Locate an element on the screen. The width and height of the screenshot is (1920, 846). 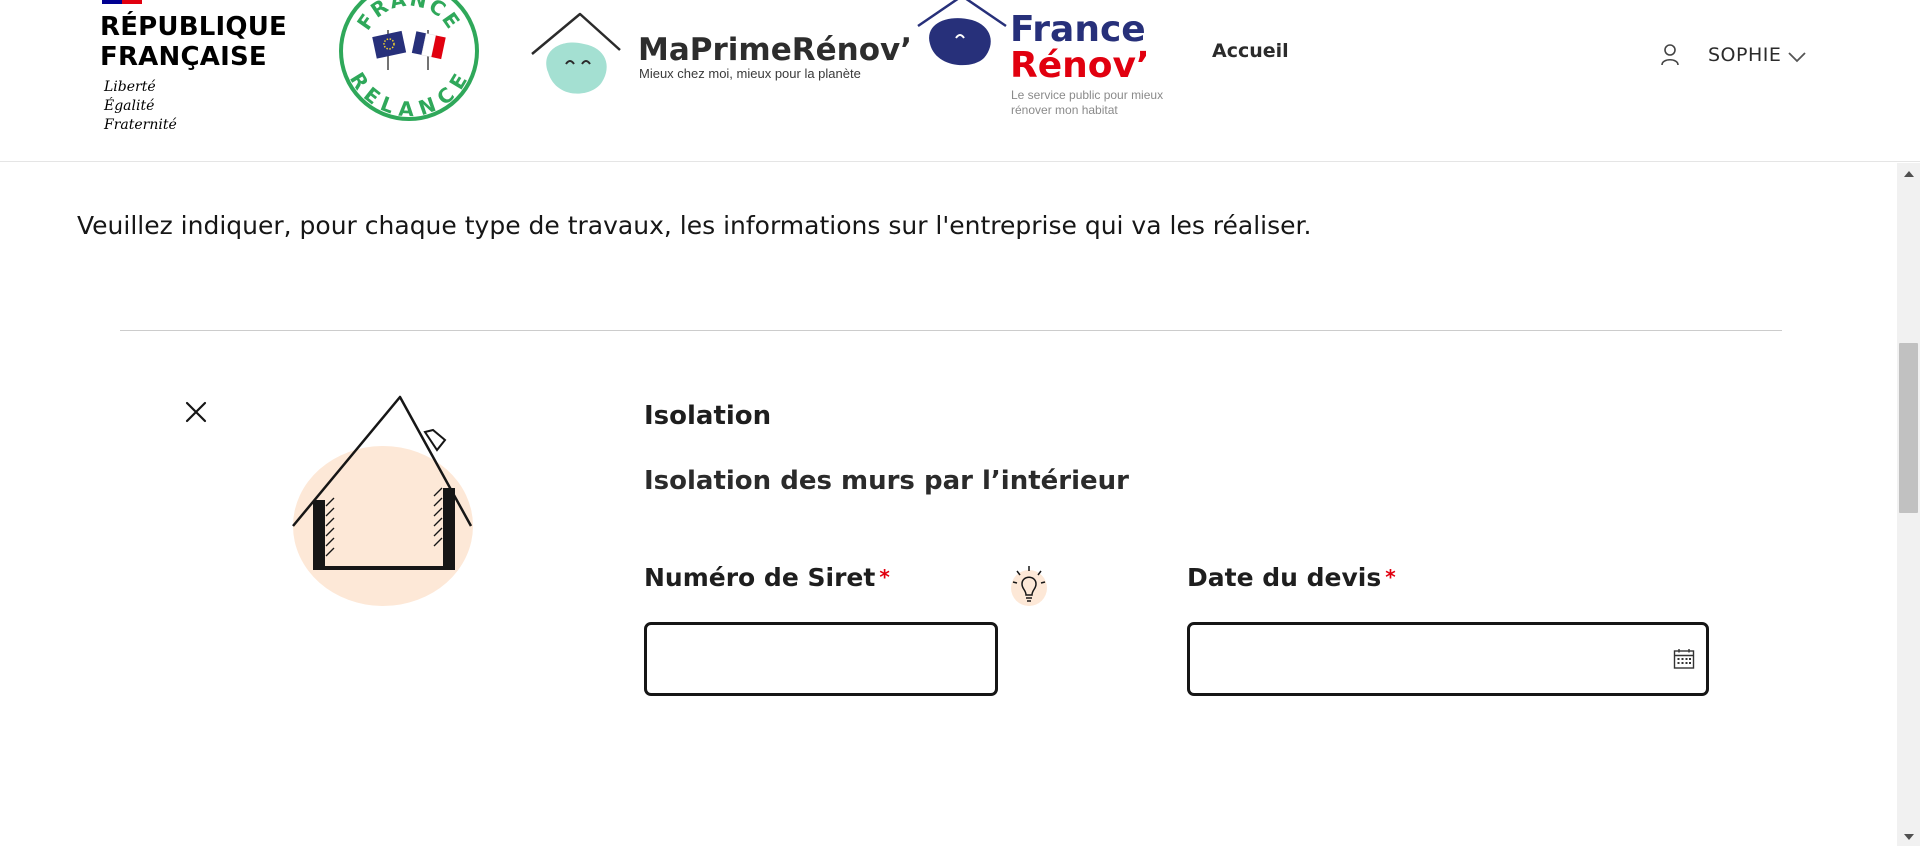
france-renov-line1: France is located at coordinates (1078, 29).